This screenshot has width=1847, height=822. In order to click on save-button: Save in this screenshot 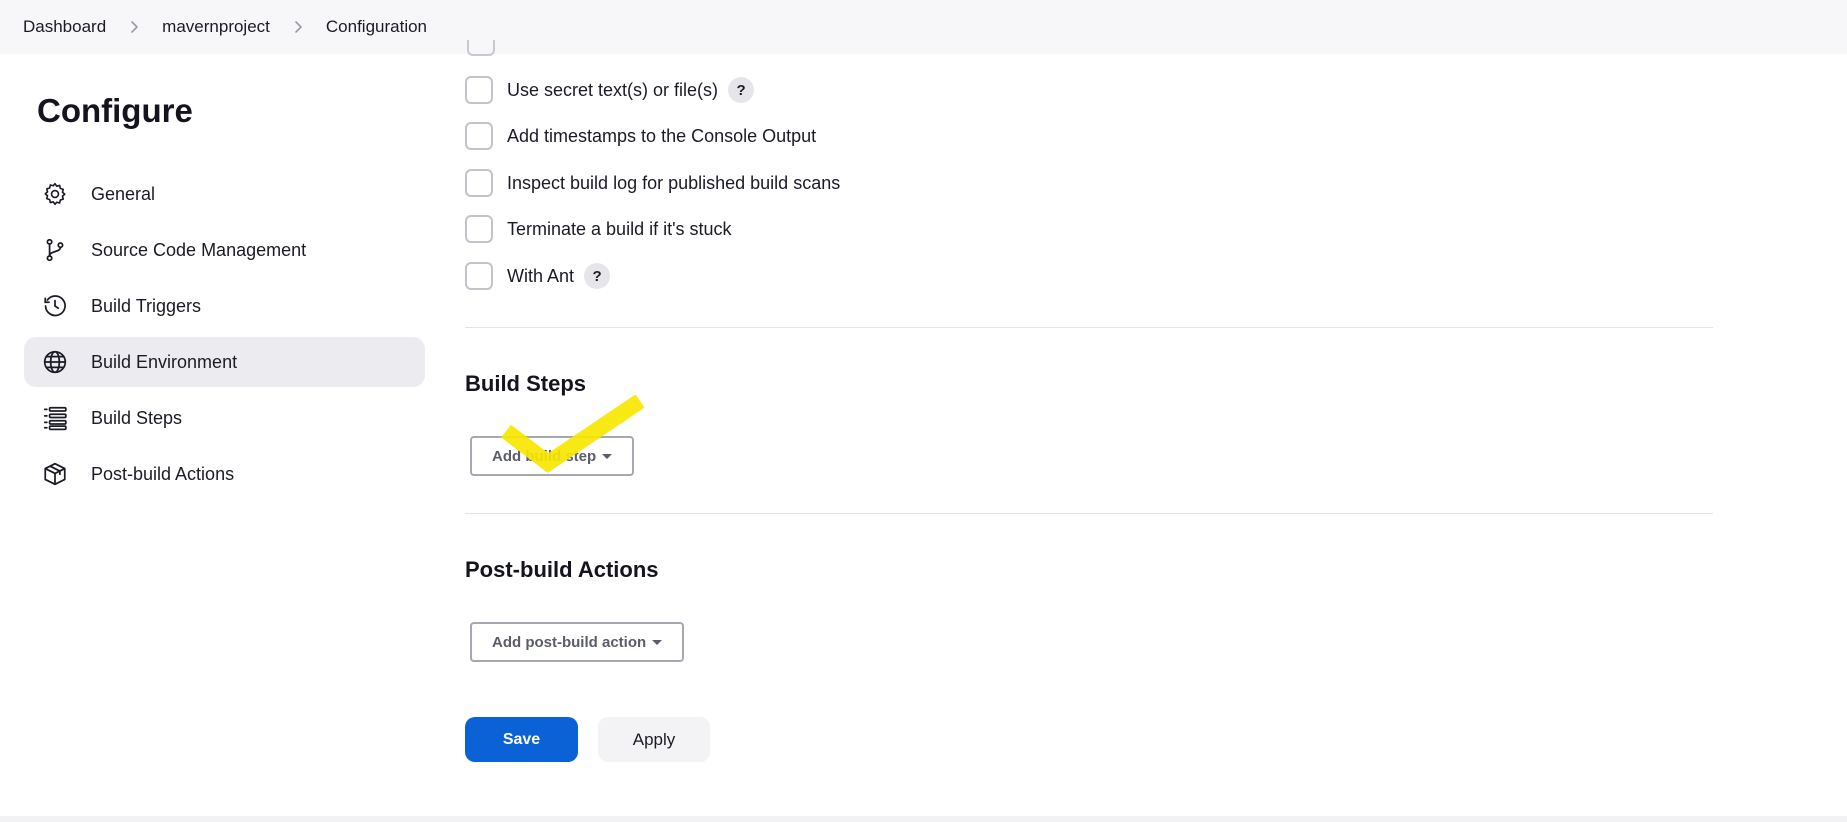, I will do `click(521, 739)`.